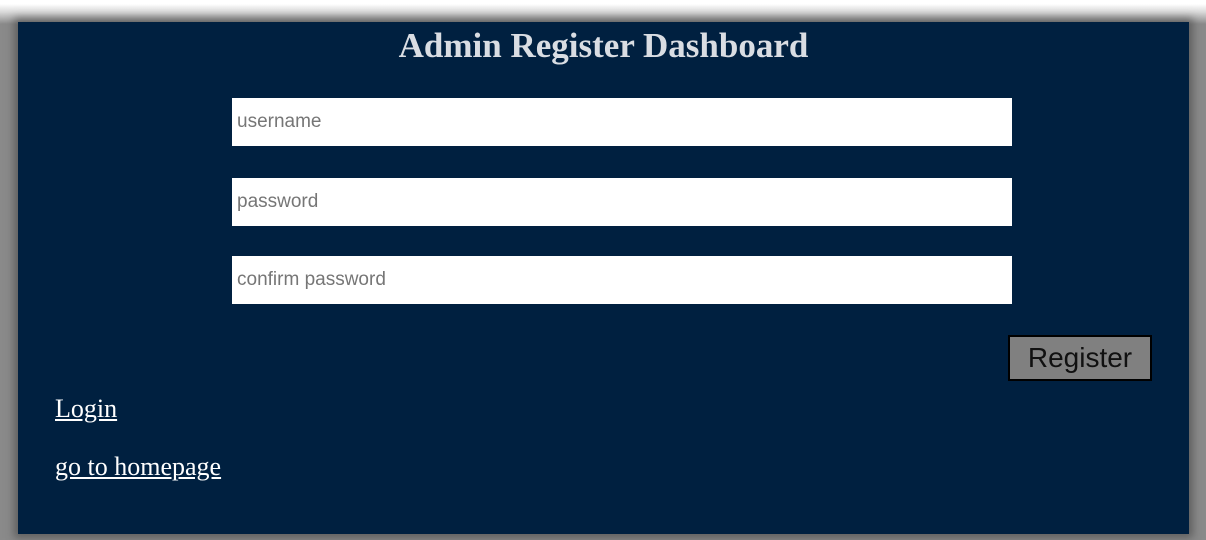 This screenshot has width=1206, height=540. What do you see at coordinates (138, 467) in the screenshot?
I see `homepage-link: go to homepage` at bounding box center [138, 467].